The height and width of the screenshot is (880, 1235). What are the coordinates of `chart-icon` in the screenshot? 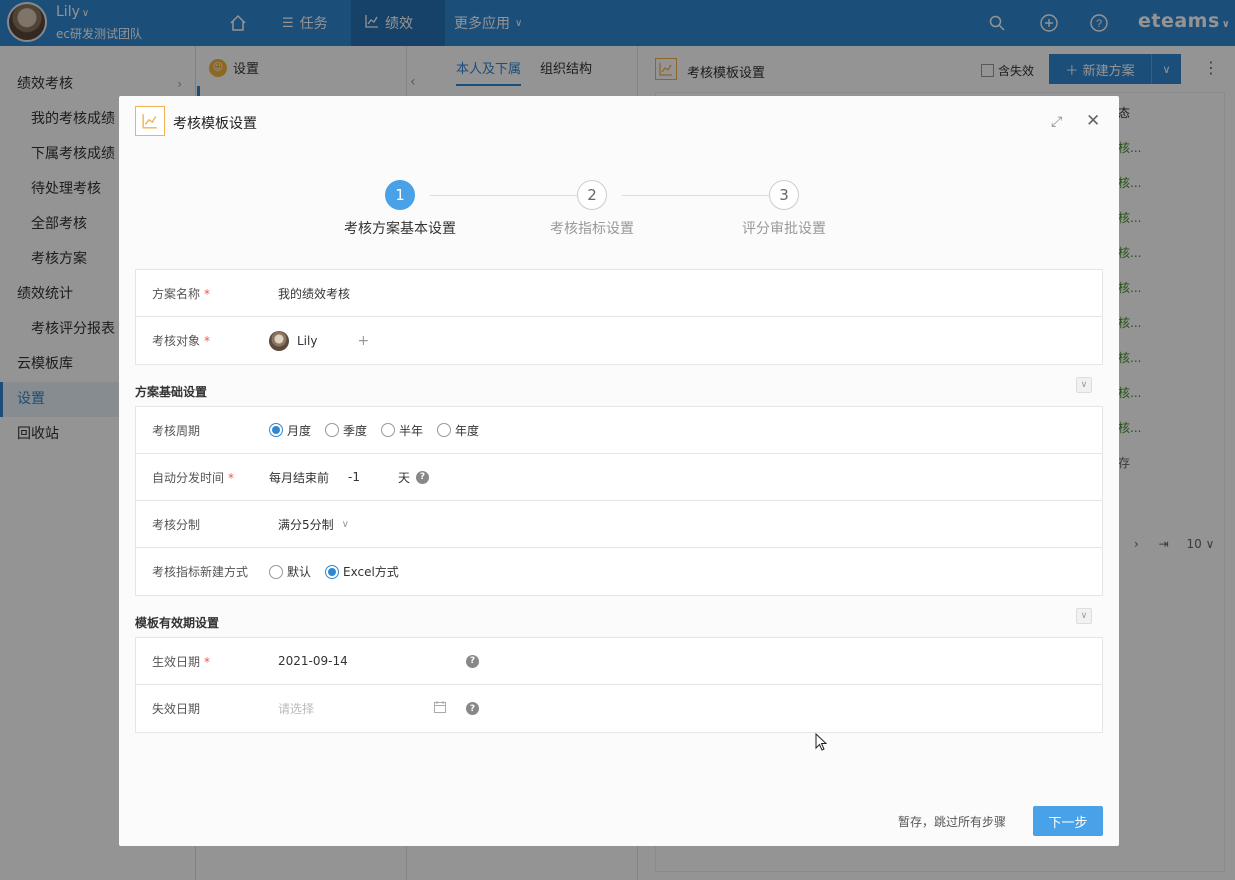 It's located at (150, 121).